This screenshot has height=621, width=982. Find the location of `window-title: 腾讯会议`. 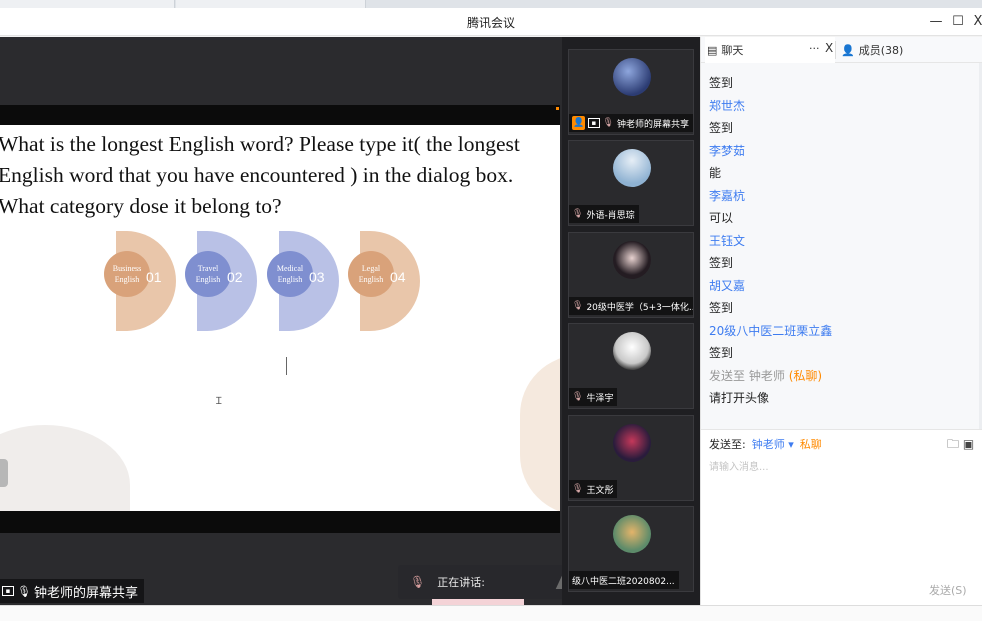

window-title: 腾讯会议 is located at coordinates (490, 23).